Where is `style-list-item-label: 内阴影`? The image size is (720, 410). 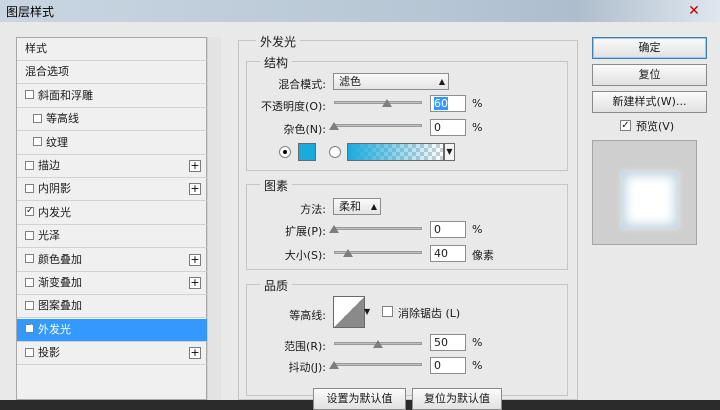
style-list-item-label: 内阴影 is located at coordinates (54, 189).